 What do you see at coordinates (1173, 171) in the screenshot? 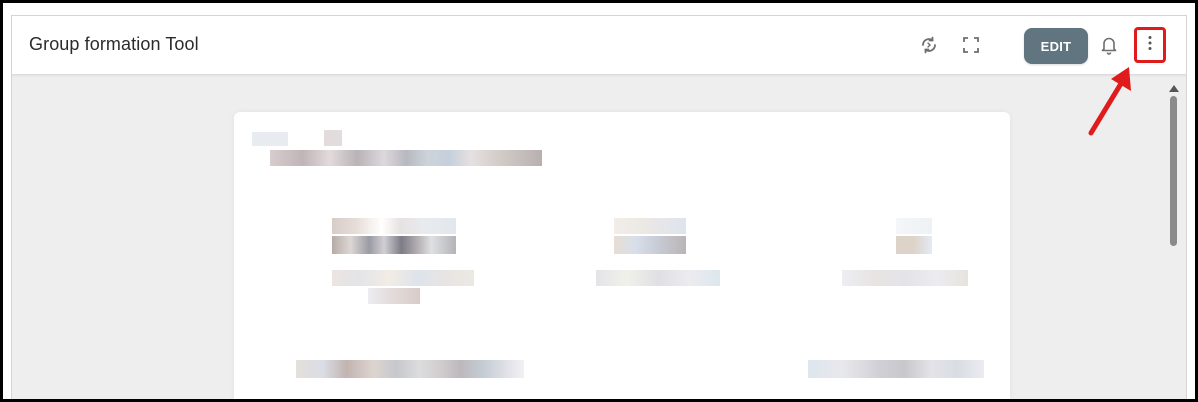
I see `scrollbar-thumb` at bounding box center [1173, 171].